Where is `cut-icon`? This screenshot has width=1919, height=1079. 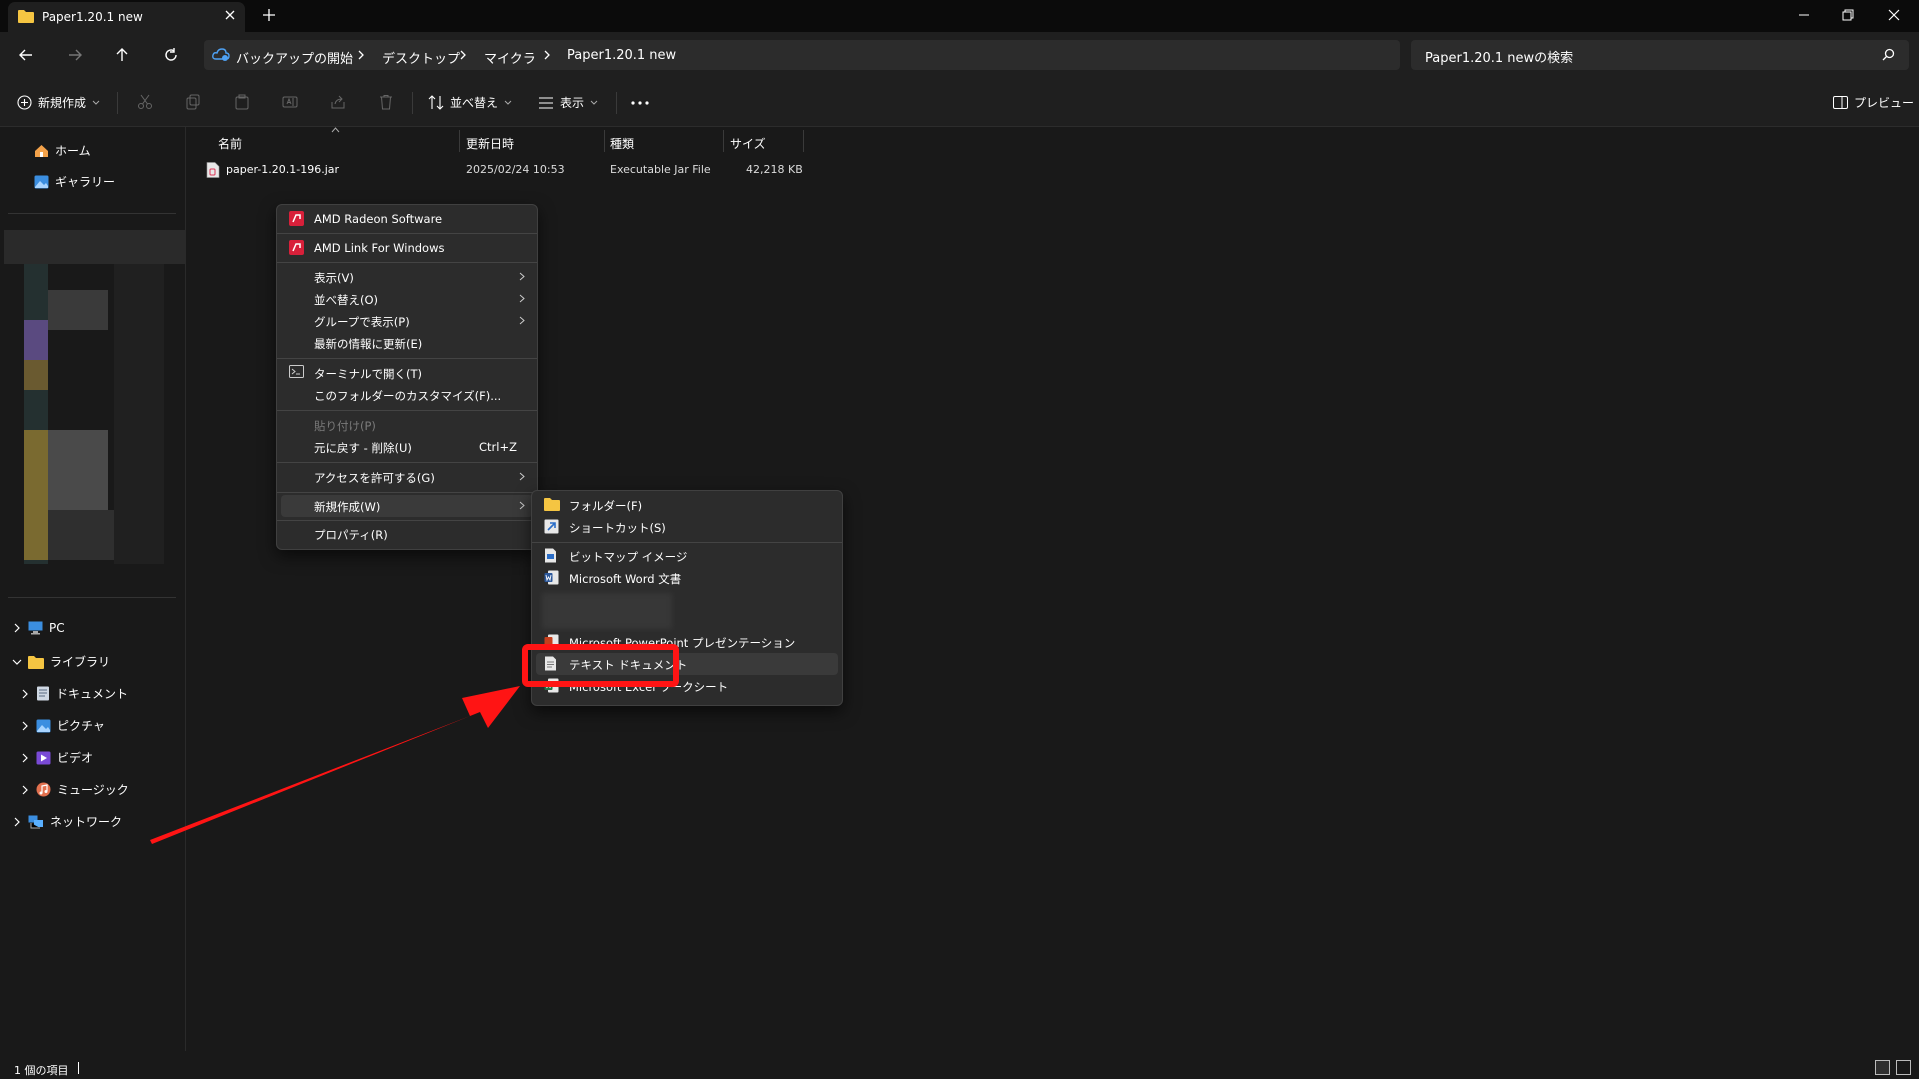 cut-icon is located at coordinates (145, 102).